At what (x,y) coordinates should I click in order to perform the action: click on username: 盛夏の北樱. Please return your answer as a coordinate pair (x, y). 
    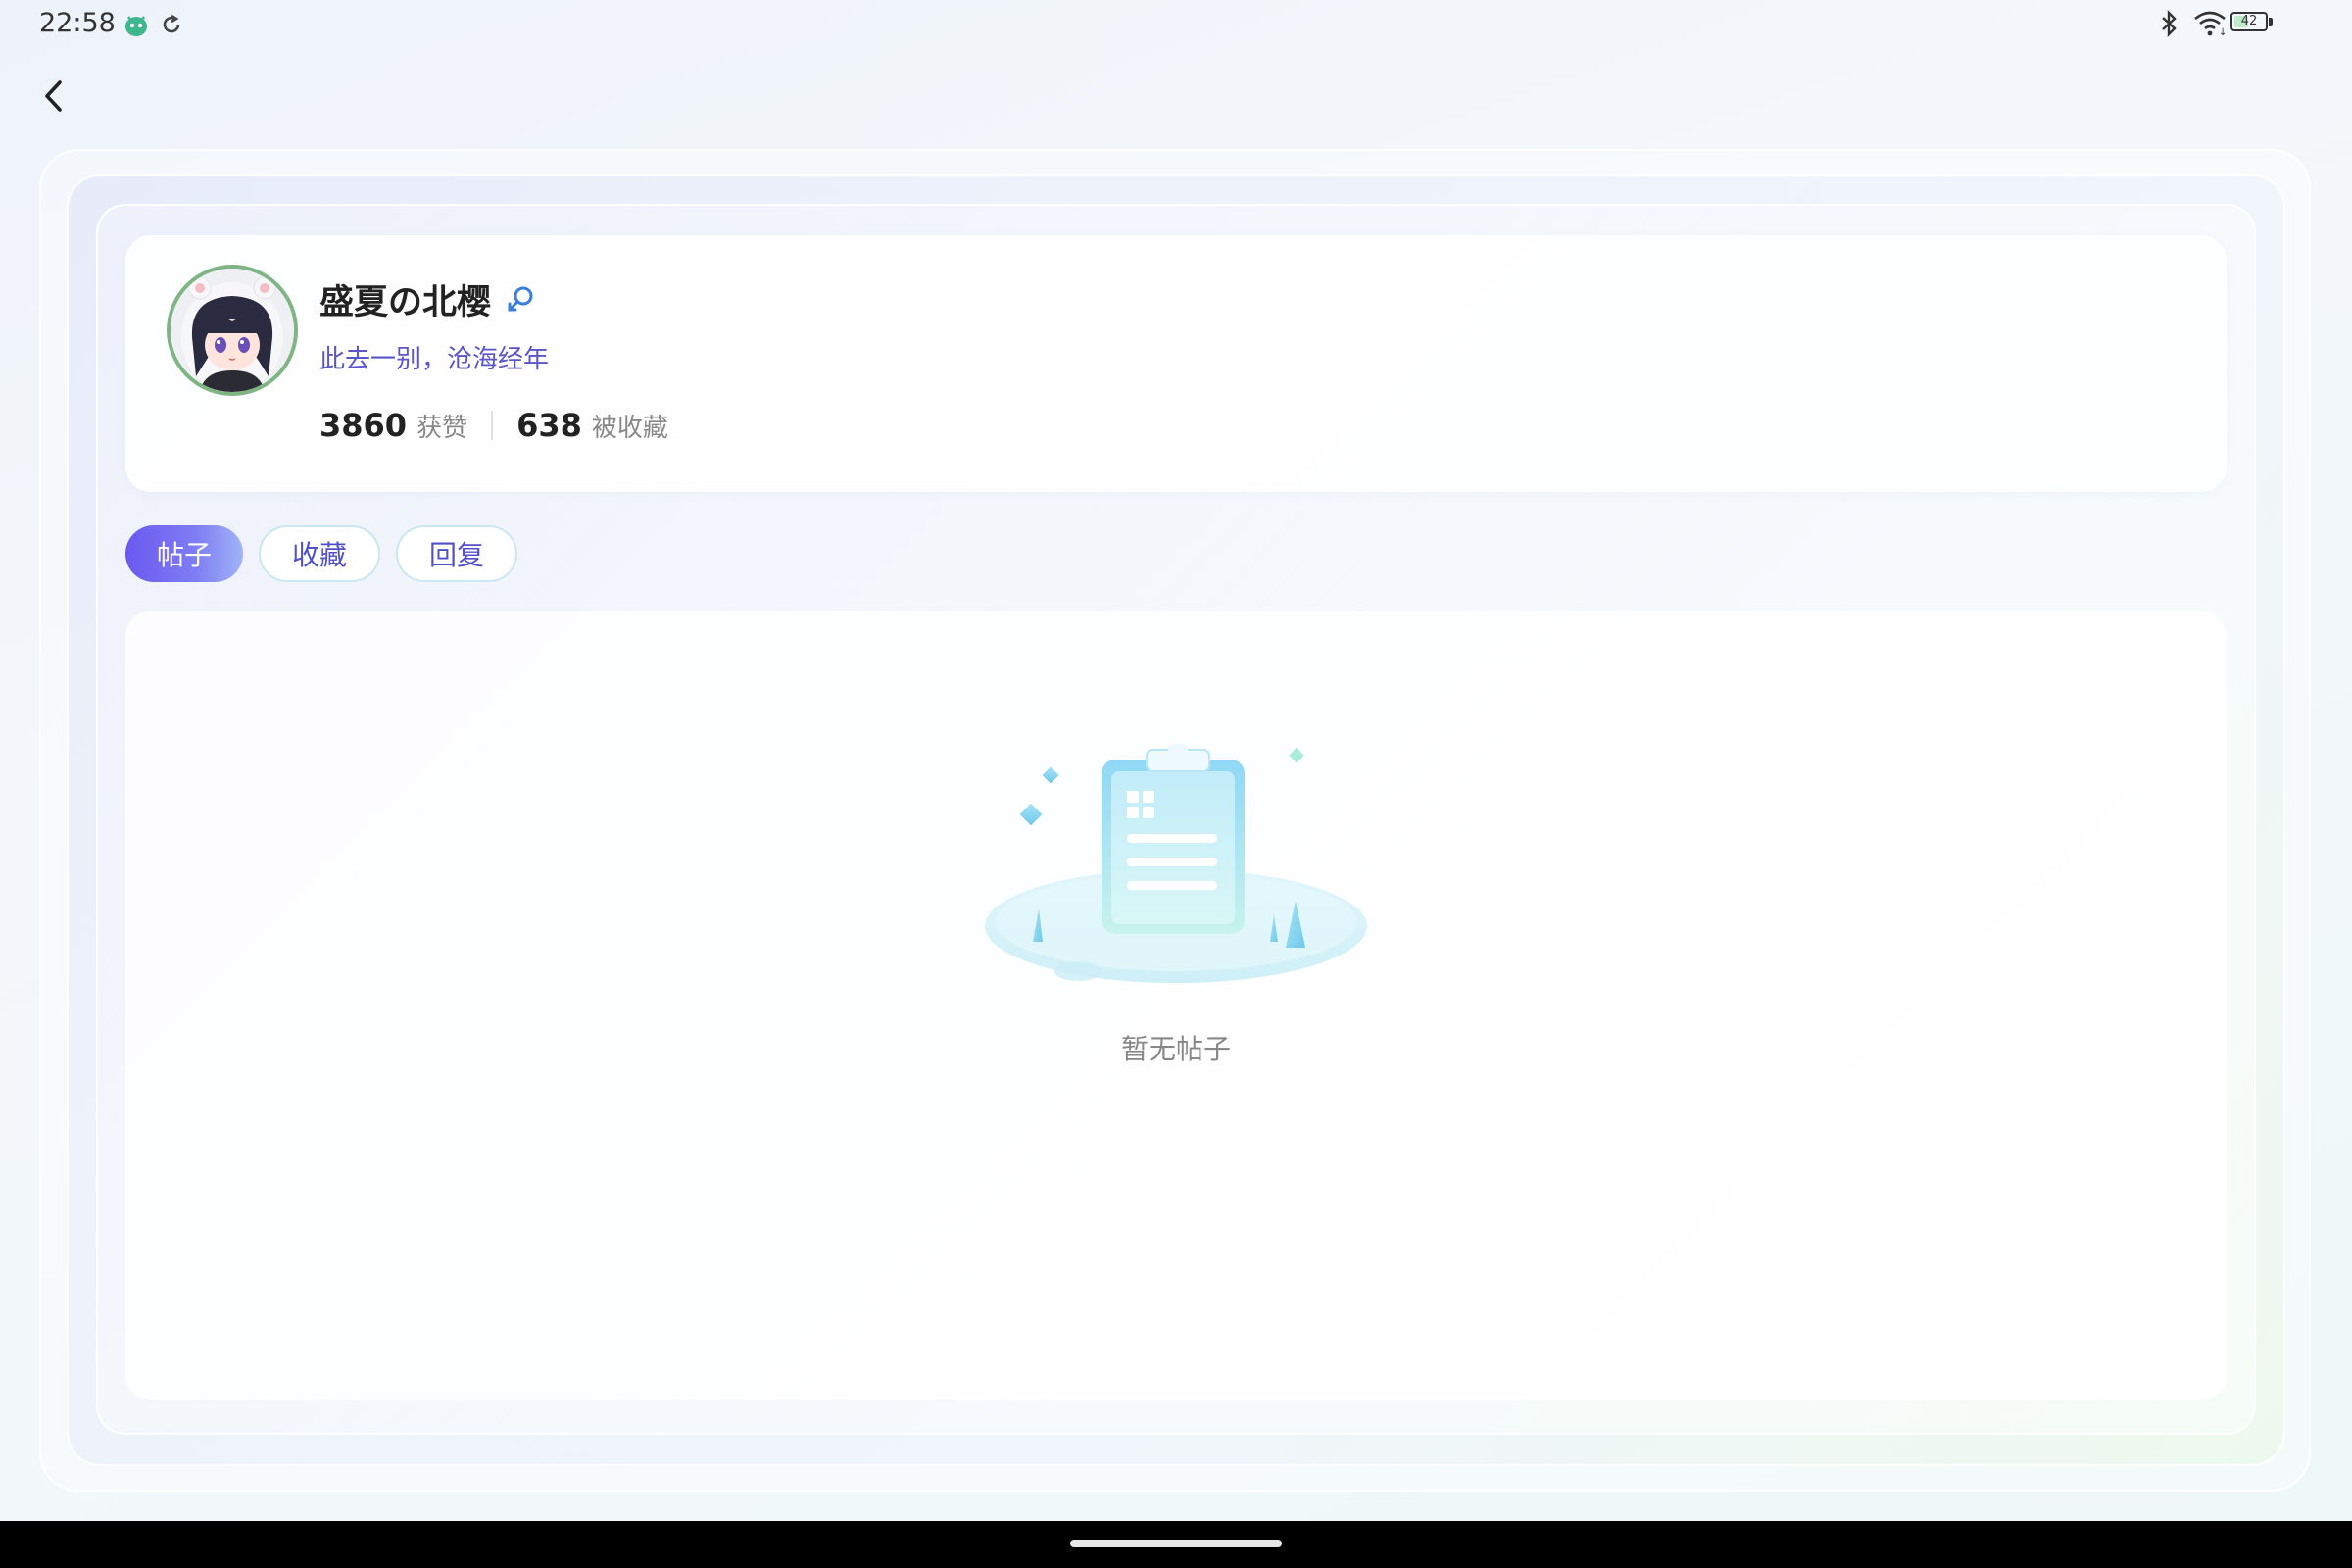
    Looking at the image, I should click on (405, 302).